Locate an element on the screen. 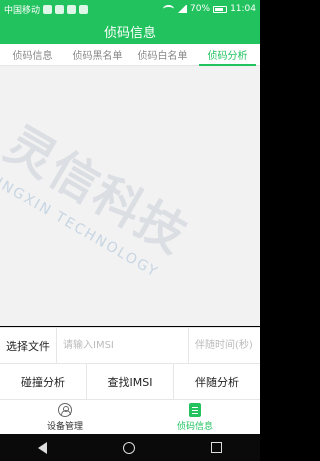  battery-percent: 70% is located at coordinates (200, 9).